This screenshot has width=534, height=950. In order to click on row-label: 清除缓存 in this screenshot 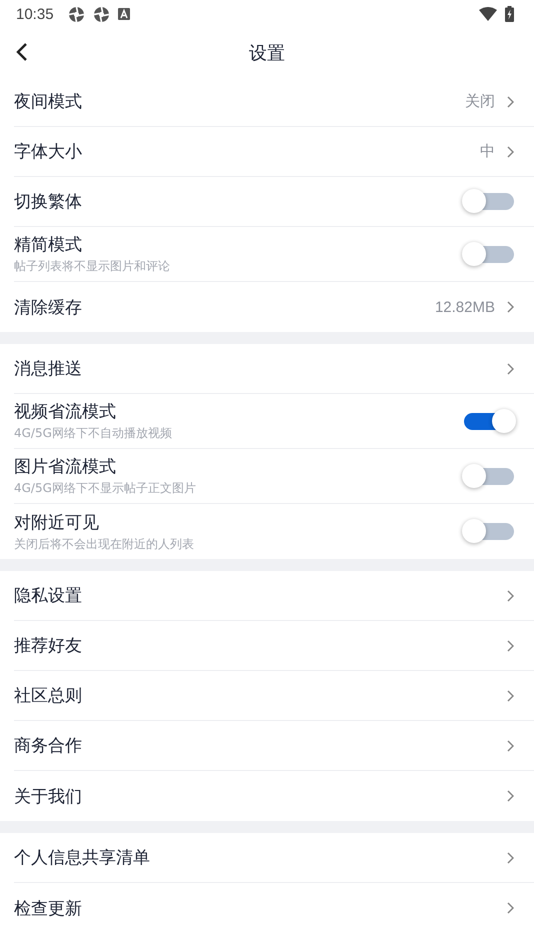, I will do `click(48, 307)`.